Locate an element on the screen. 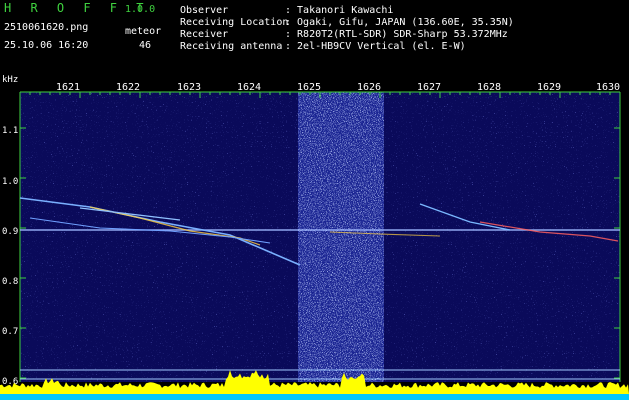  x-tick-1628: 1628 is located at coordinates (489, 87).